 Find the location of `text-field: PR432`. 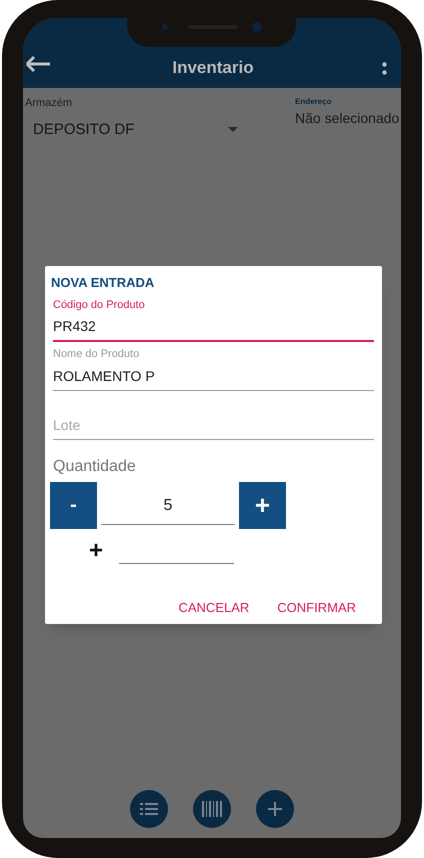

text-field: PR432 is located at coordinates (213, 328).